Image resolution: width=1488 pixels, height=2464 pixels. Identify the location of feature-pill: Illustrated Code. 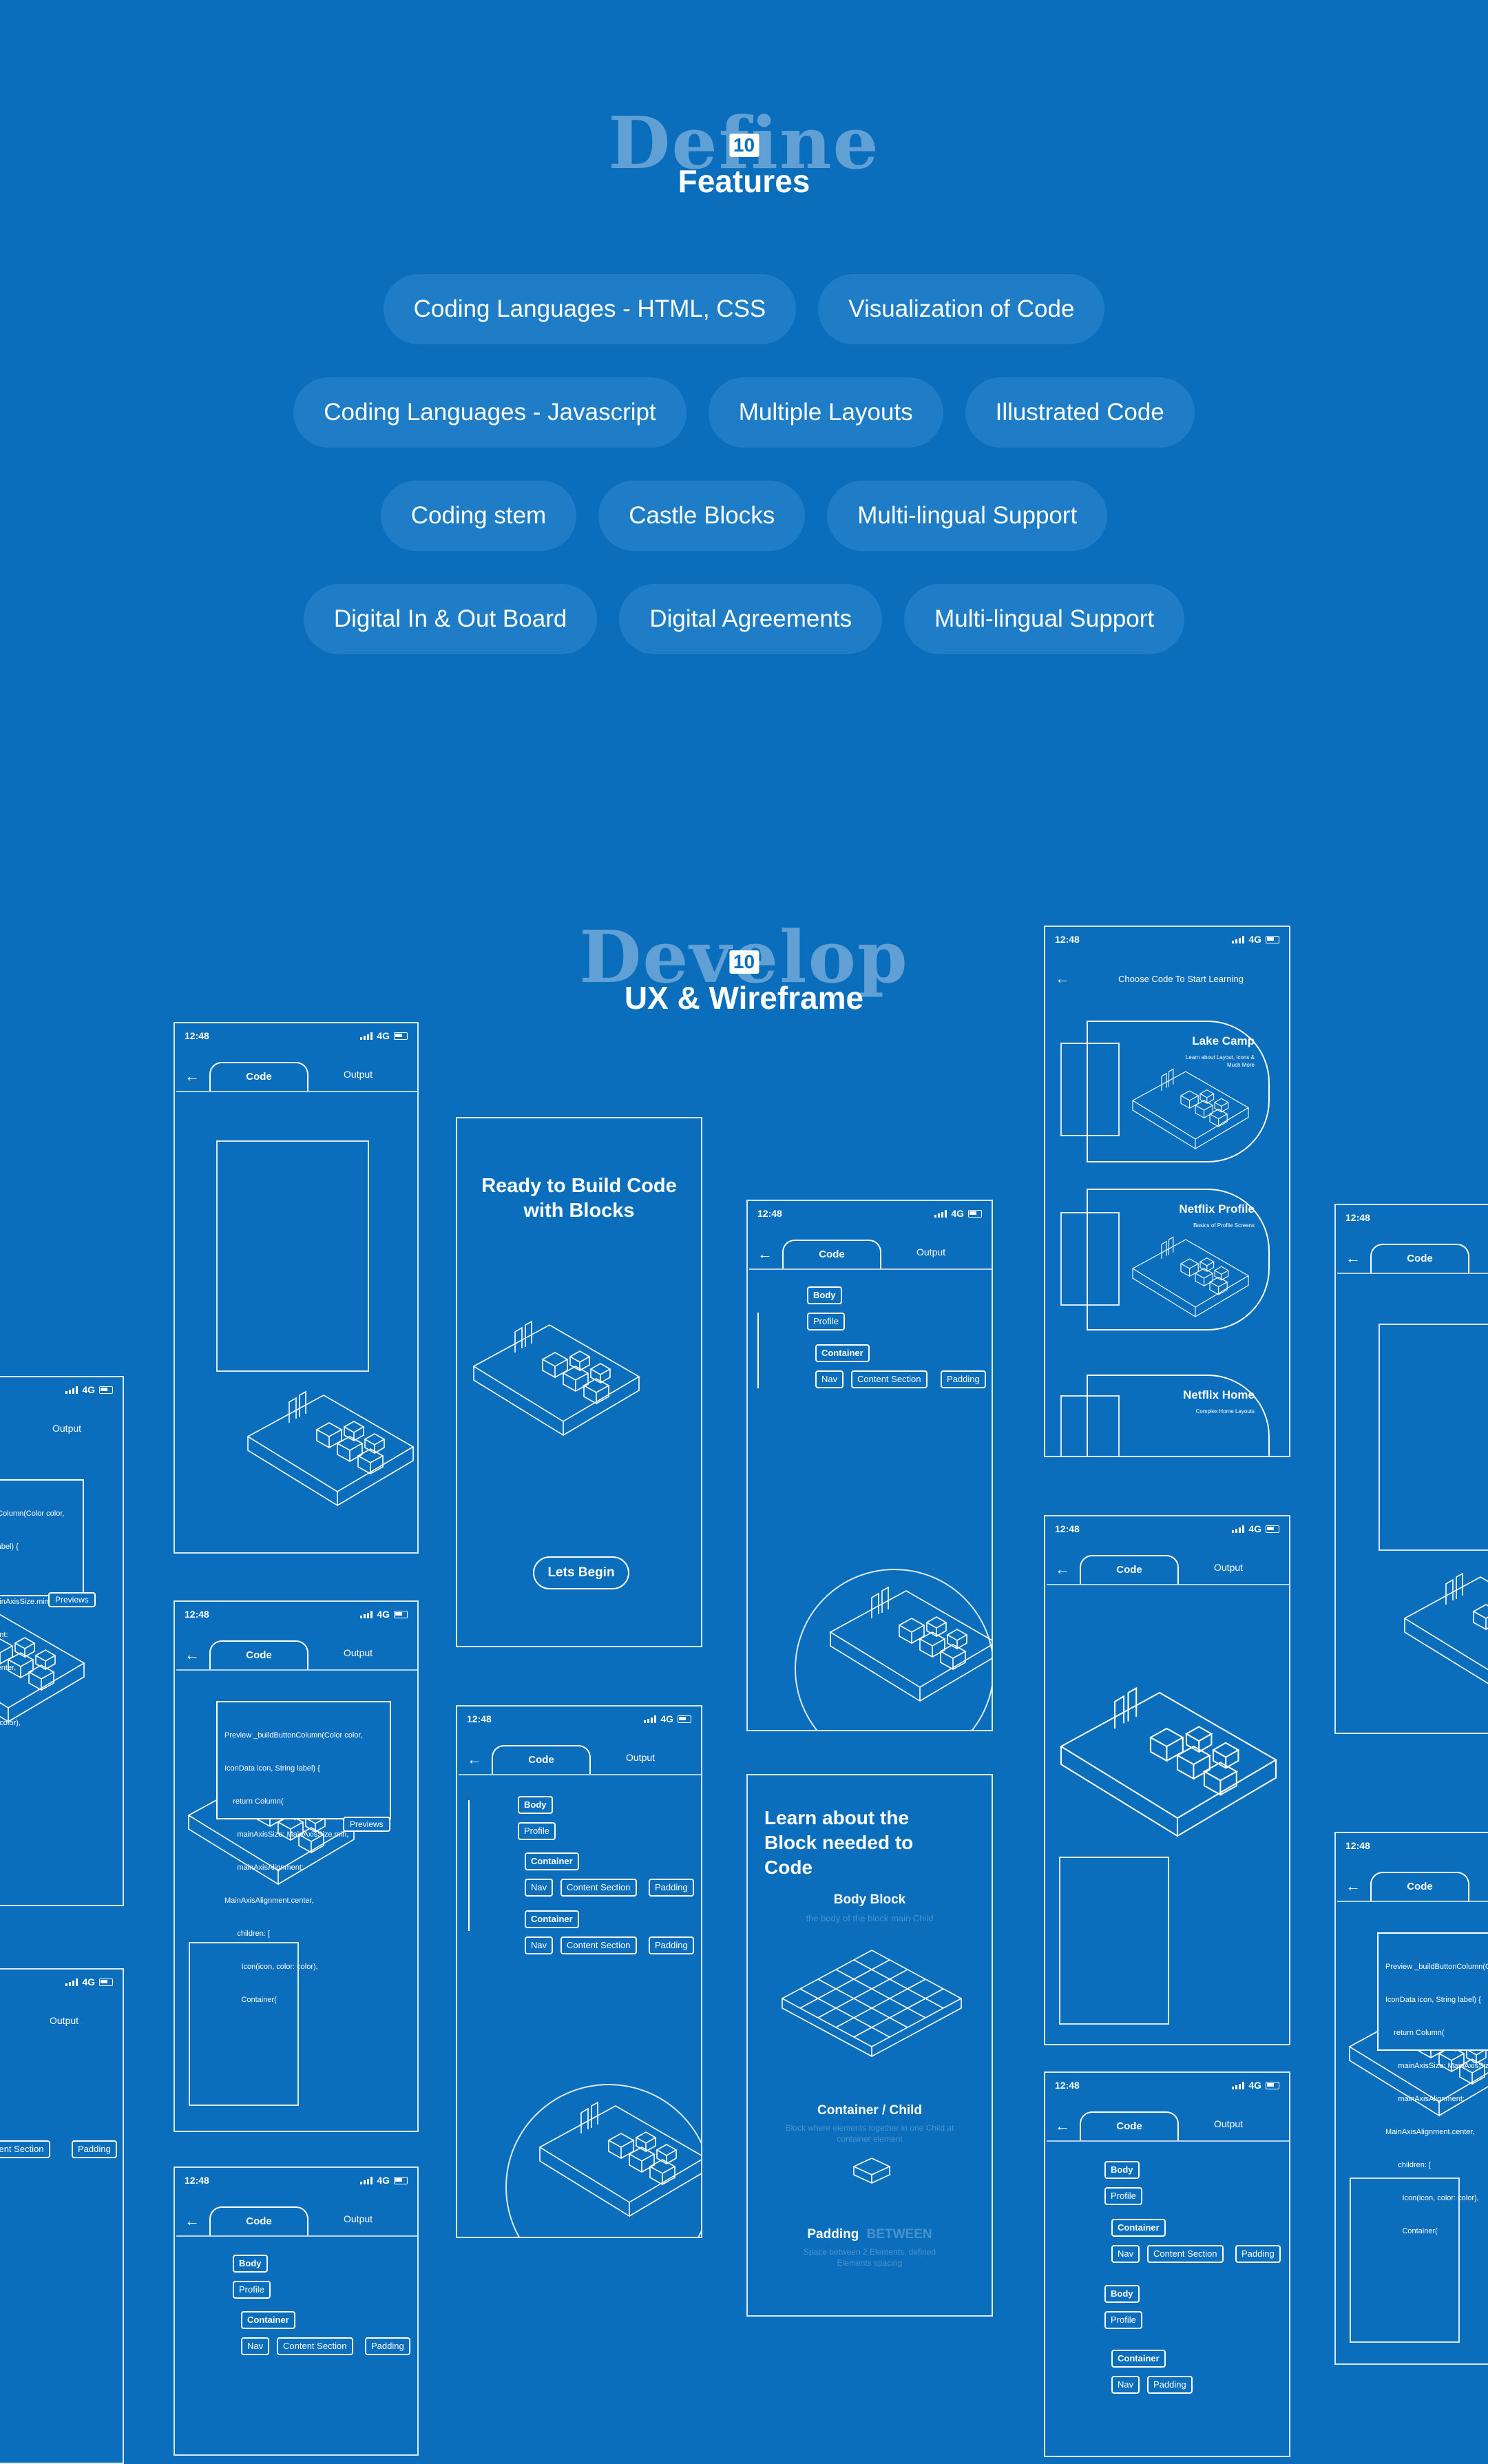
(1080, 412).